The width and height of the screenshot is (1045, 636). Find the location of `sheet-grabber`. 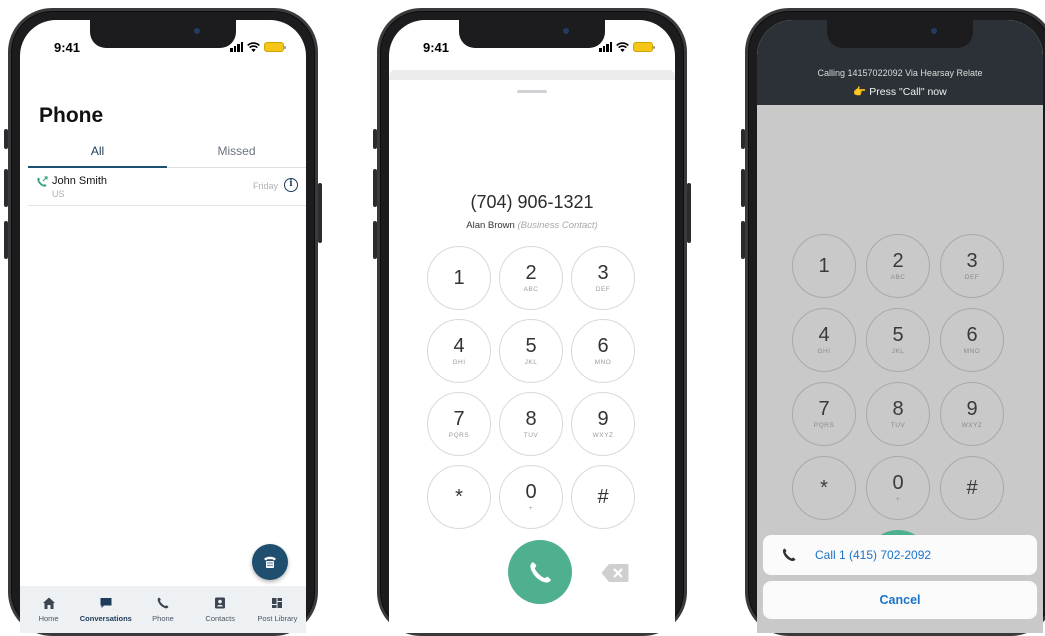

sheet-grabber is located at coordinates (532, 91).